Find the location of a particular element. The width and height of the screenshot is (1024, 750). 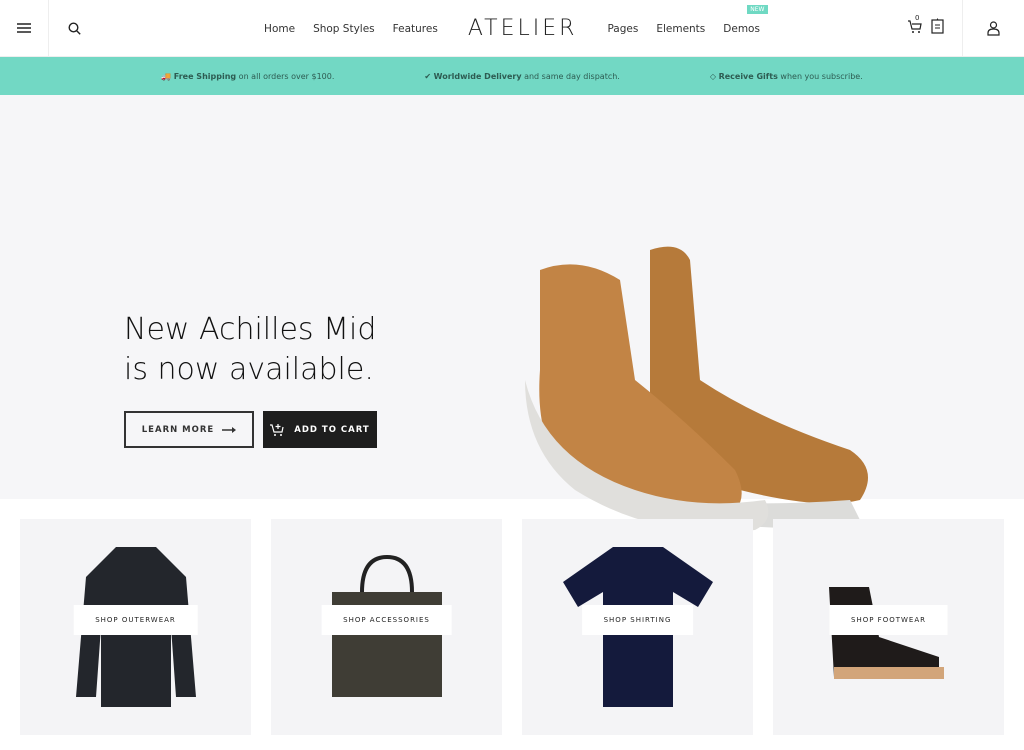

category-footwear: SHOP FOOTWEAR is located at coordinates (888, 627).